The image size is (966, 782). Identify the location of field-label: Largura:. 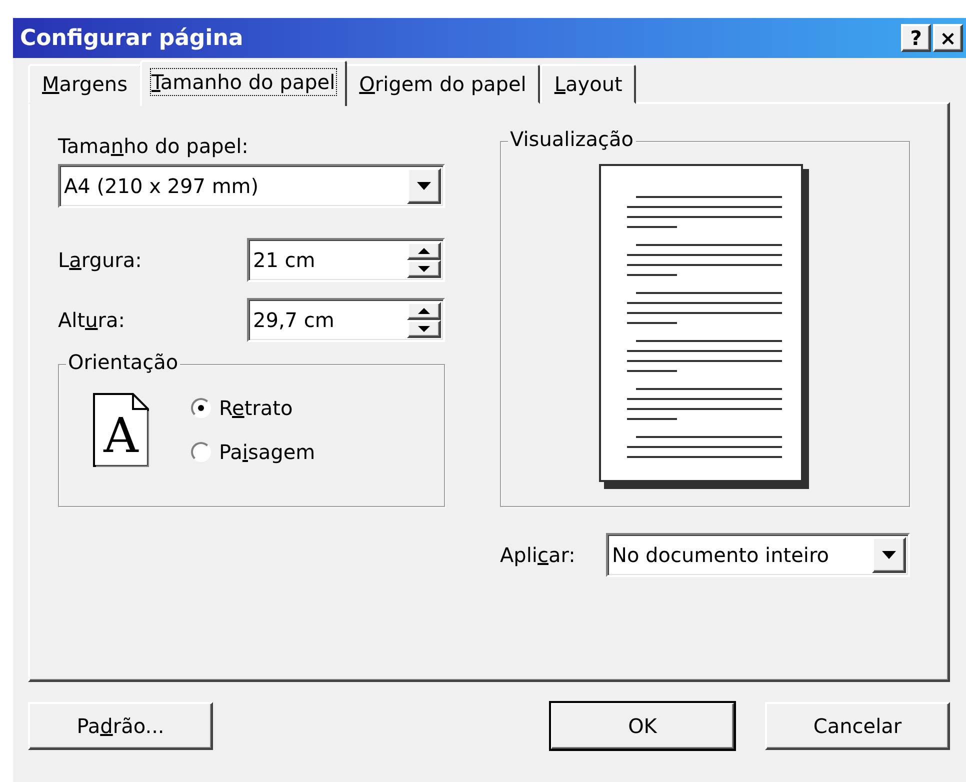
(100, 260).